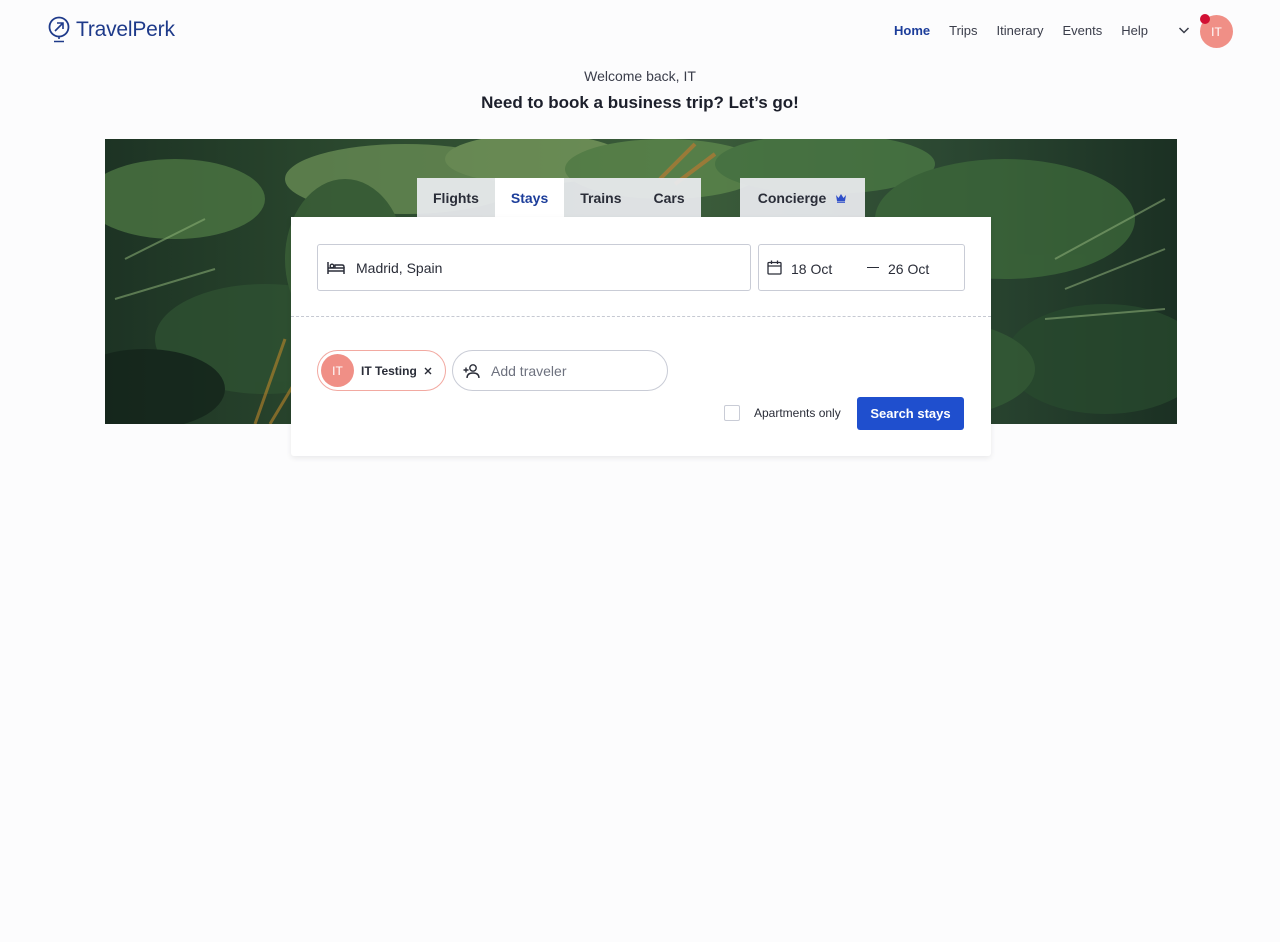  What do you see at coordinates (640, 76) in the screenshot?
I see `welcome-text: Welcome back, IT` at bounding box center [640, 76].